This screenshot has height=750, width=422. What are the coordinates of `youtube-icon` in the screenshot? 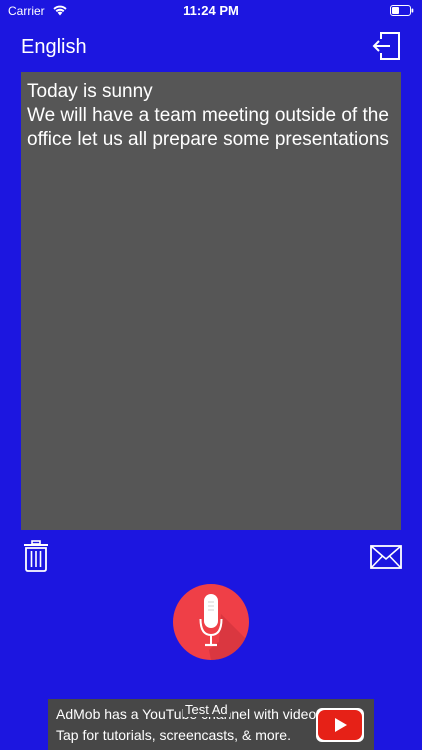 It's located at (340, 725).